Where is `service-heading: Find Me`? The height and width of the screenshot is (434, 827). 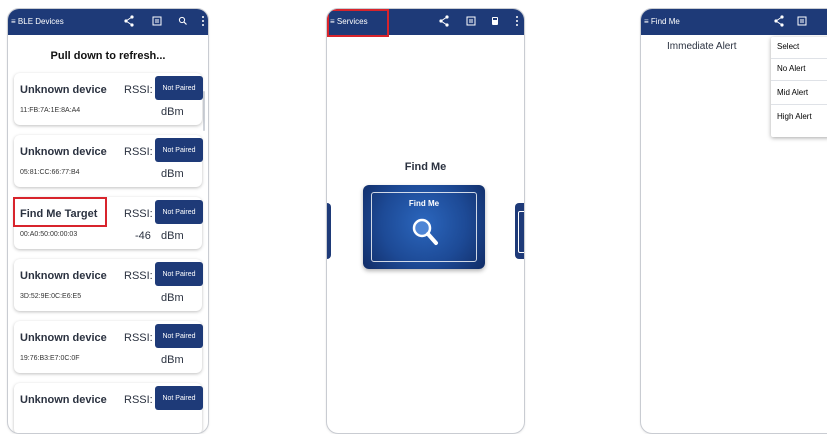 service-heading: Find Me is located at coordinates (425, 167).